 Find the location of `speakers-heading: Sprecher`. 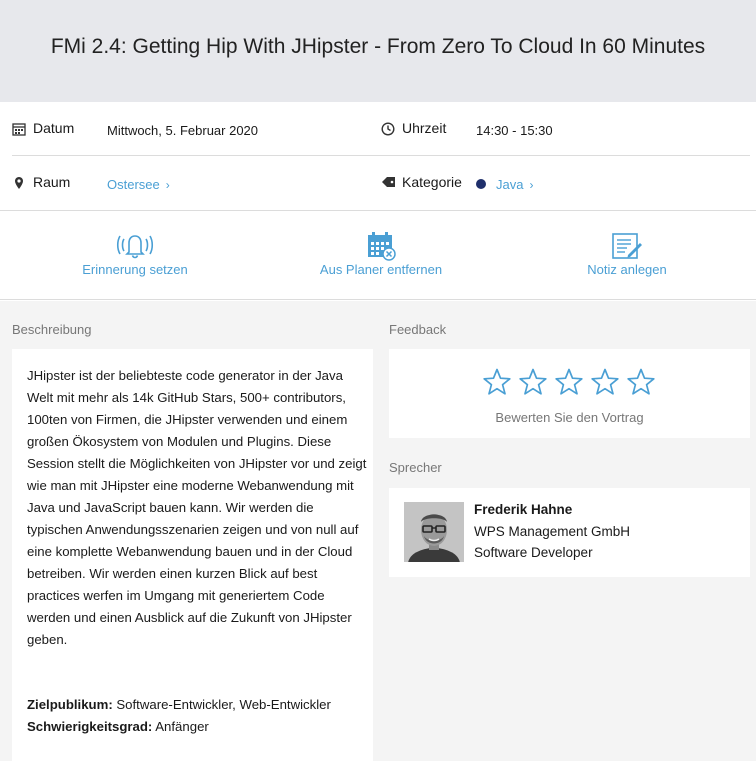

speakers-heading: Sprecher is located at coordinates (415, 467).